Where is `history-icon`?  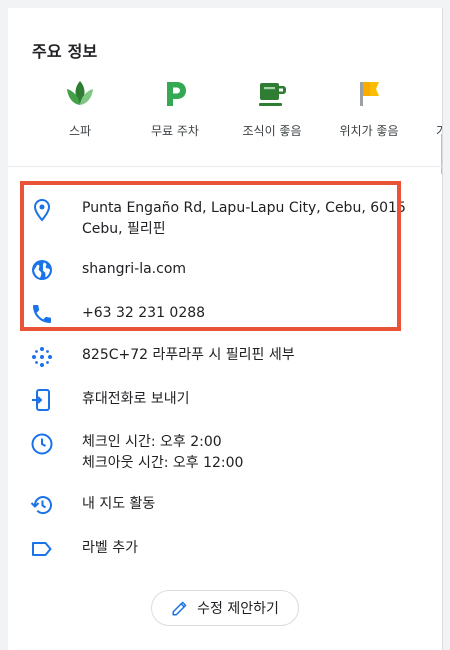
history-icon is located at coordinates (41, 505).